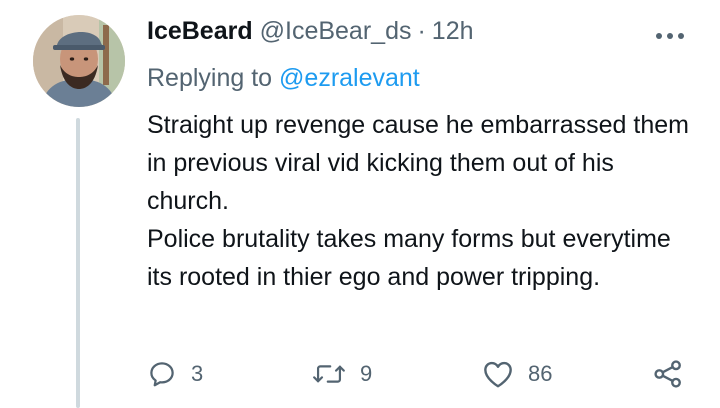 This screenshot has height=408, width=720. What do you see at coordinates (498, 374) in the screenshot?
I see `heart-icon` at bounding box center [498, 374].